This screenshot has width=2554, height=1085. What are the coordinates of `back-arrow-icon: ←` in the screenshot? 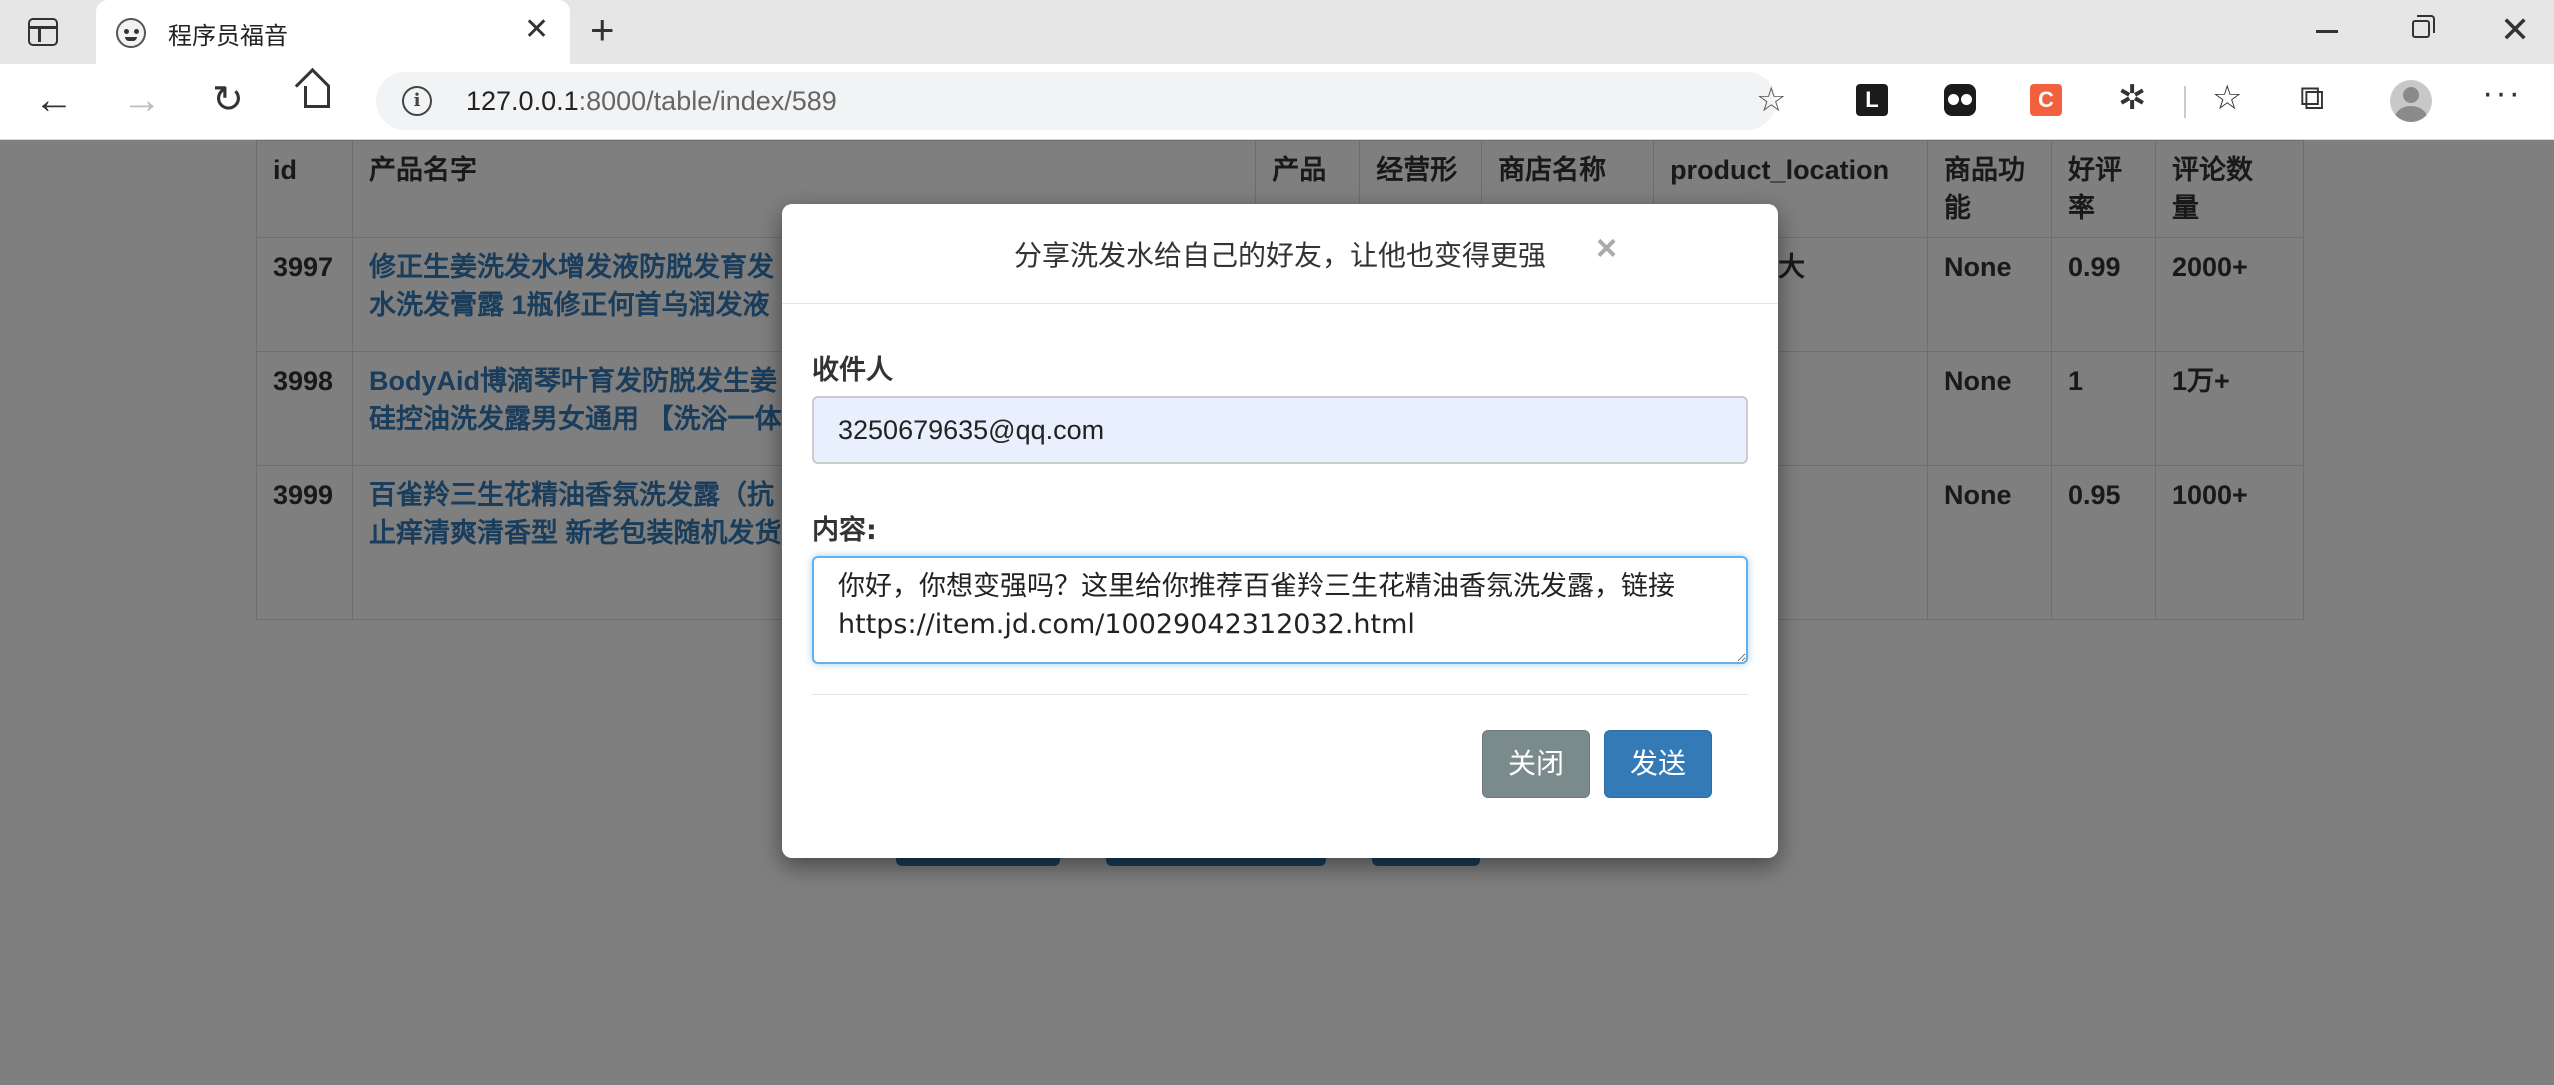 It's located at (54, 100).